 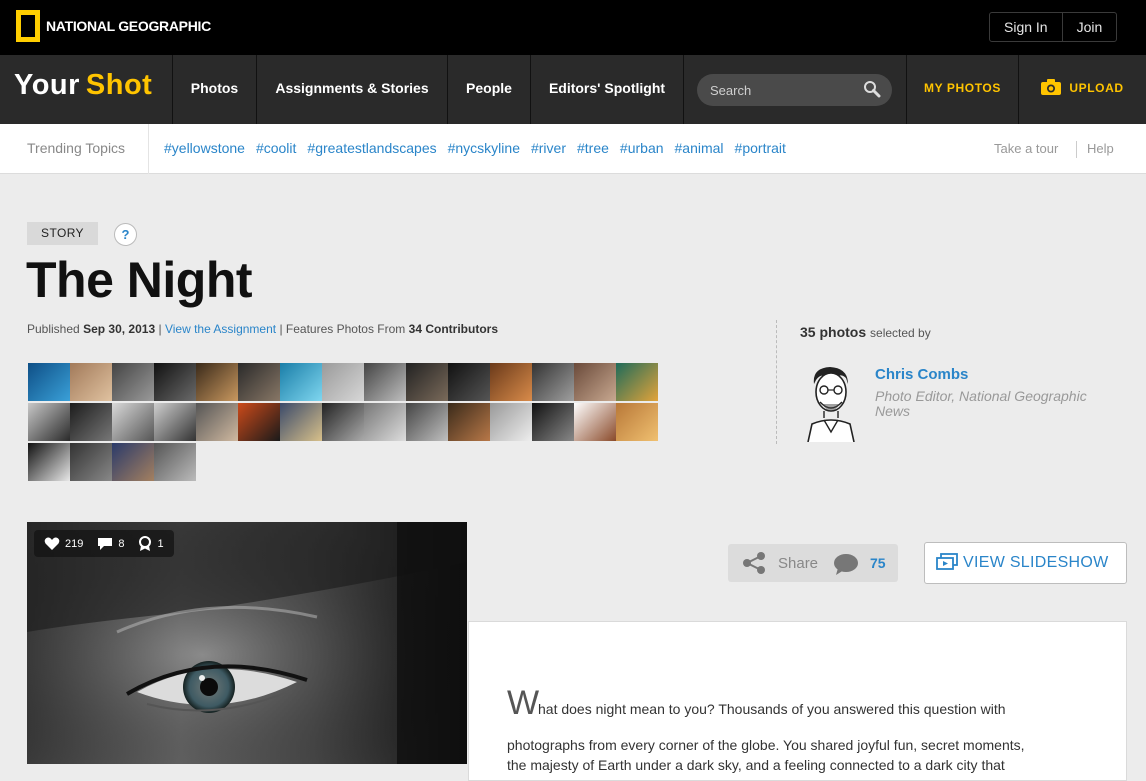 What do you see at coordinates (47, 85) in the screenshot?
I see `brand-your: Your` at bounding box center [47, 85].